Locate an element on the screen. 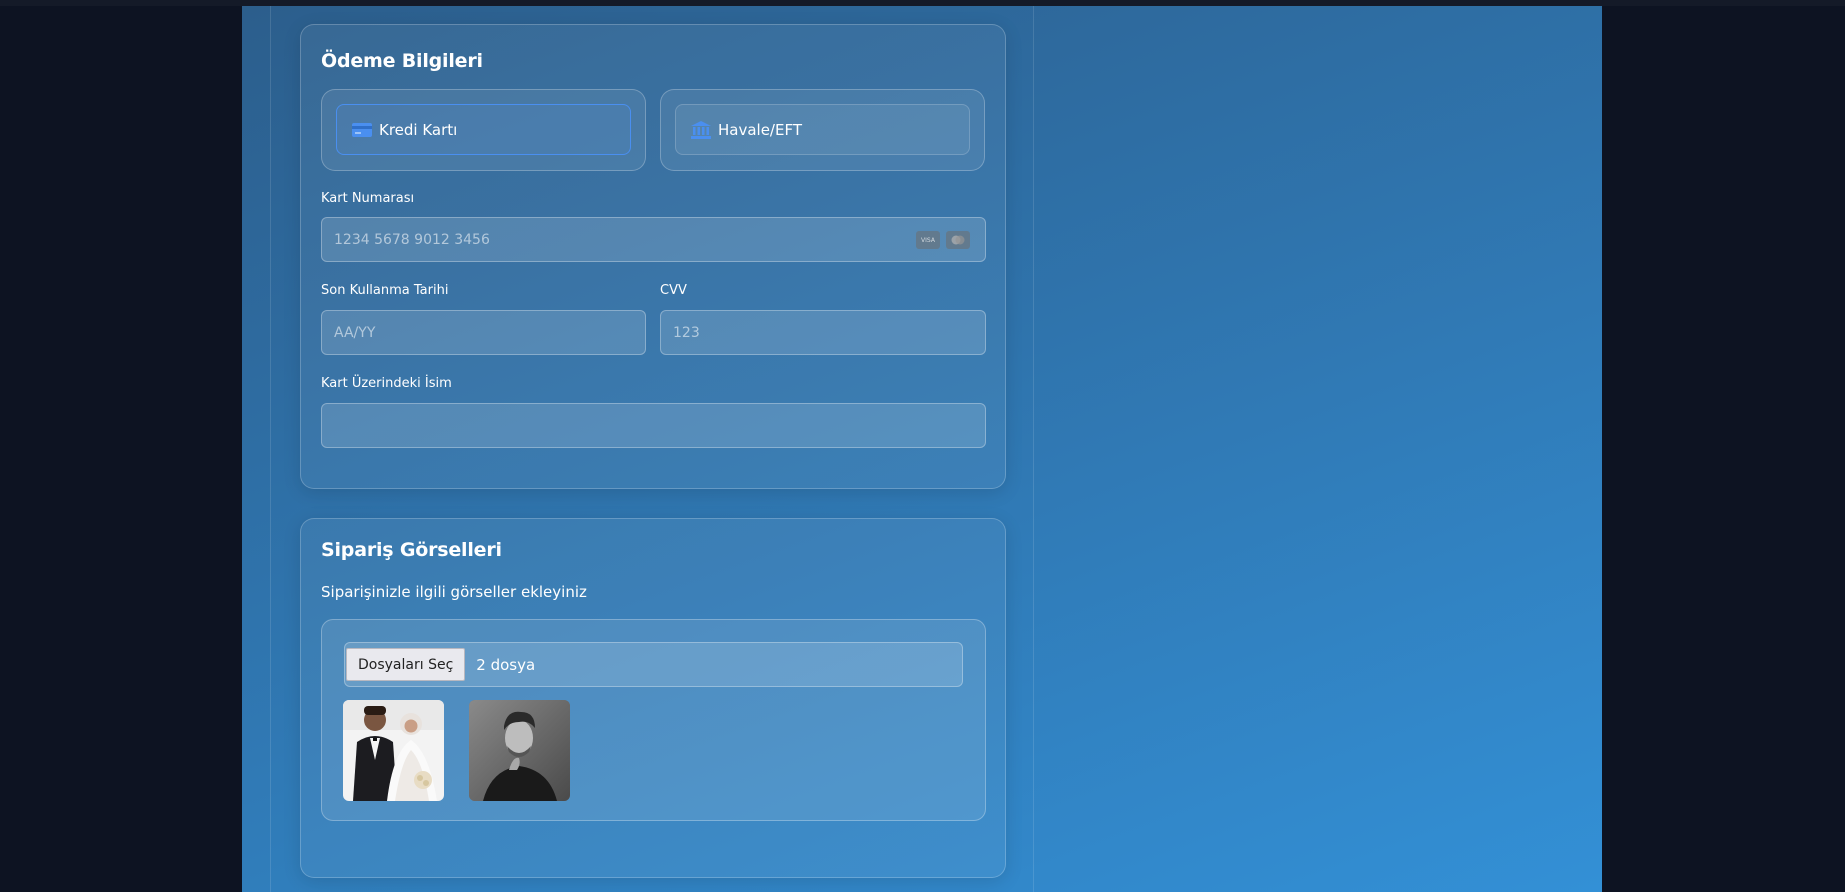  file-input: Dosyaları Seç 2 dosya is located at coordinates (653, 664).